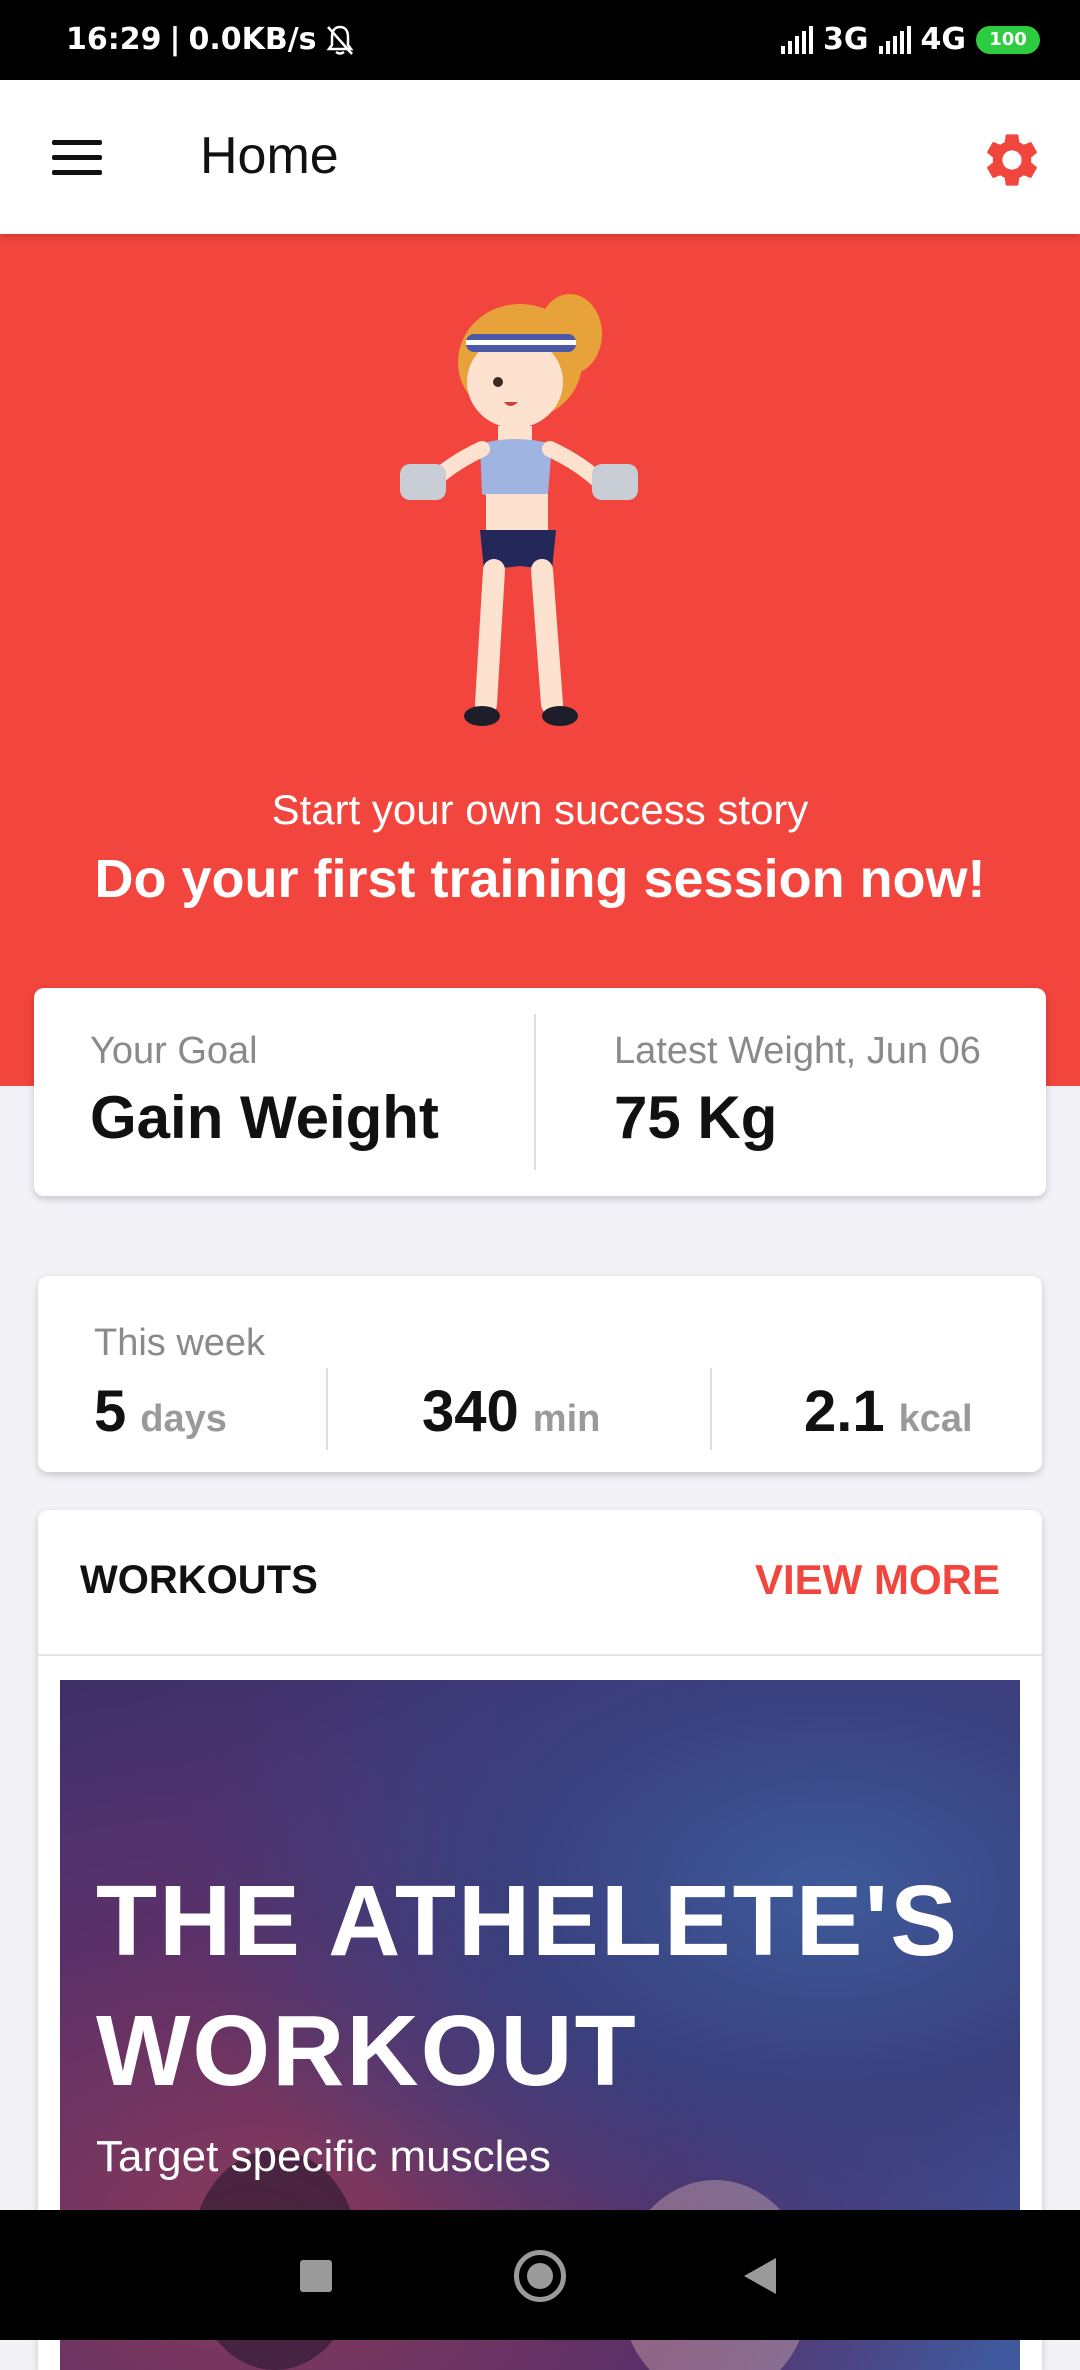 The width and height of the screenshot is (1080, 2370). Describe the element at coordinates (110, 1411) in the screenshot. I see `days-value: 5` at that location.